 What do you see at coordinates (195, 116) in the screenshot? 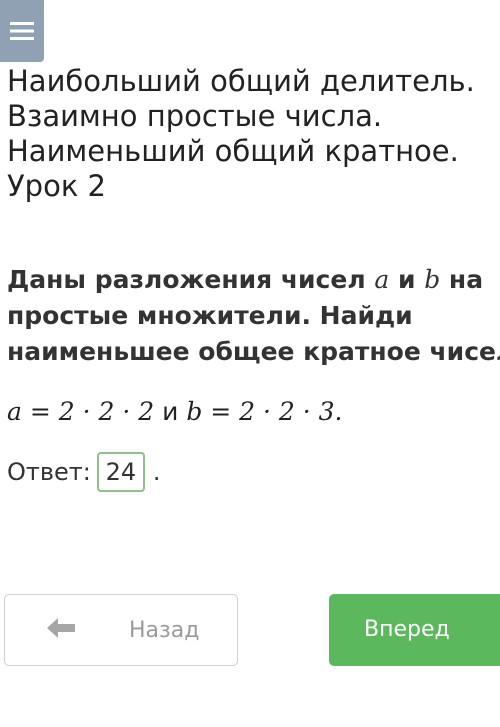
I see `lesson-title-line: Взаимно простые числа.` at bounding box center [195, 116].